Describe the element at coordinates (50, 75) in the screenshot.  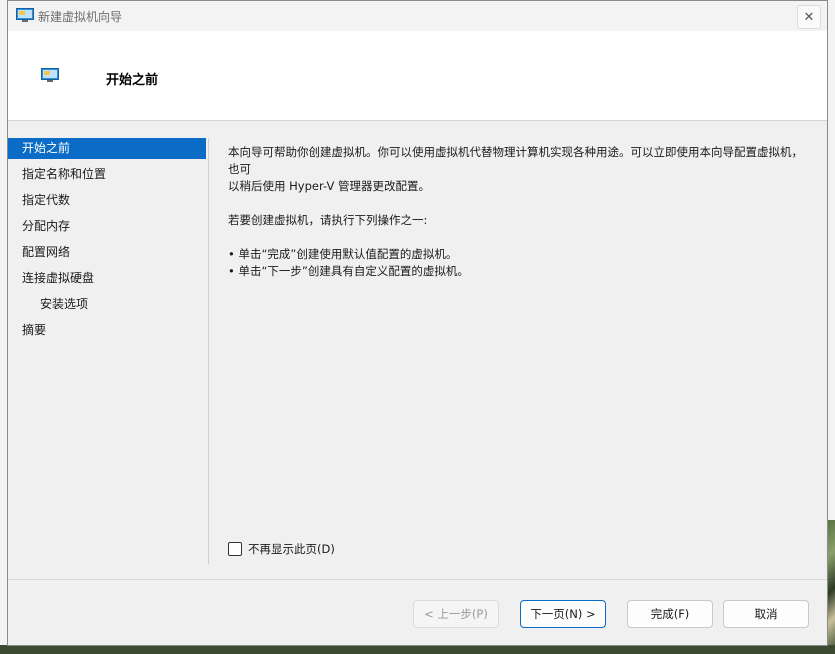
I see `vm-icon` at that location.